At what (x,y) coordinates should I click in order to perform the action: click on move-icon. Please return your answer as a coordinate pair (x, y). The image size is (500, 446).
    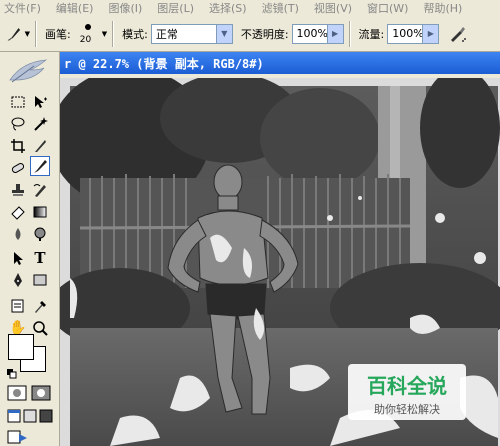
    Looking at the image, I should click on (41, 102).